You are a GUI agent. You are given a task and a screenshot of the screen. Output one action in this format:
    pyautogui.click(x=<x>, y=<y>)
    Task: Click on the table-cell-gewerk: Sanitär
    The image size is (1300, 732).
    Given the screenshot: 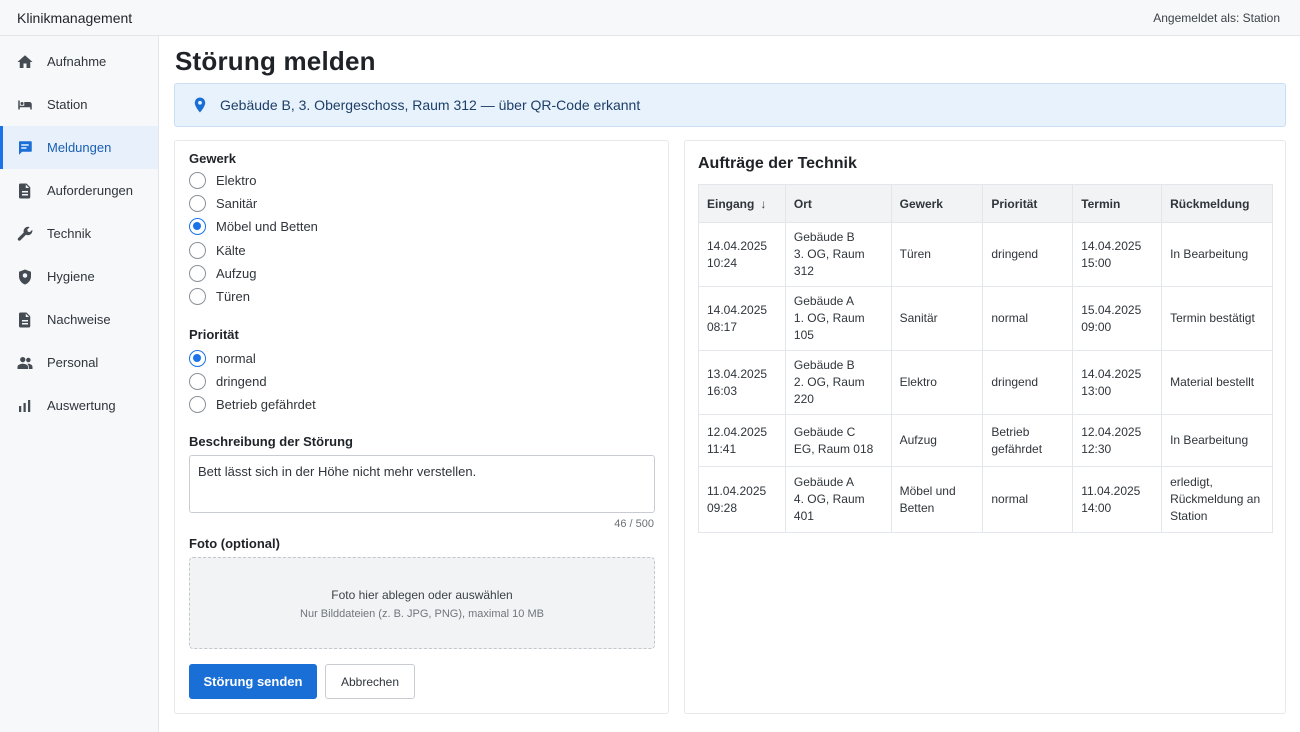 What is the action you would take?
    pyautogui.click(x=937, y=318)
    